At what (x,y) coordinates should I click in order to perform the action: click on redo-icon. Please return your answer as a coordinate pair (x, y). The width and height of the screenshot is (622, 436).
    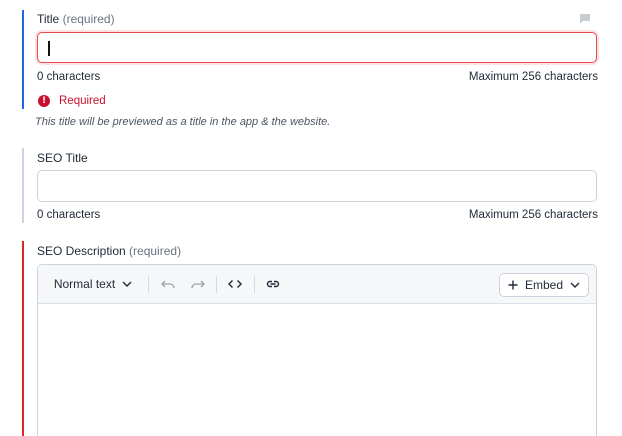
    Looking at the image, I should click on (198, 284).